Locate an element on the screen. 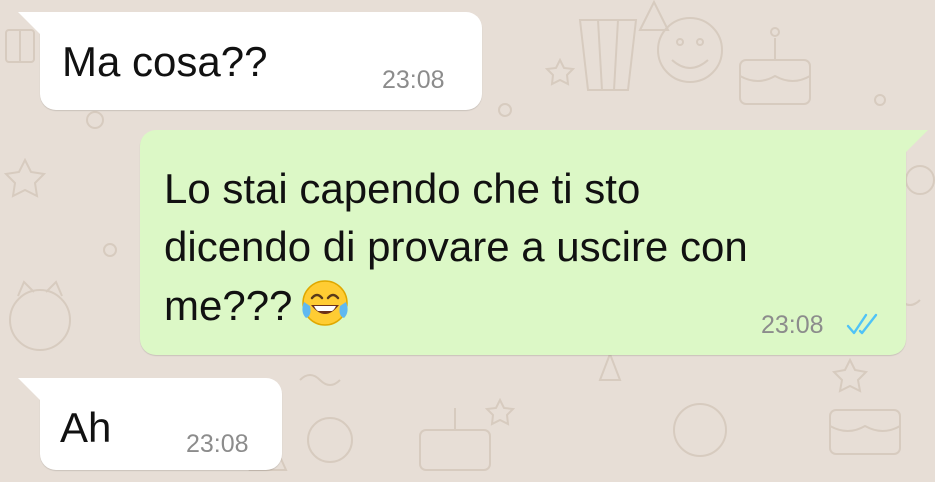  message-text: Ma cosa?? is located at coordinates (165, 61).